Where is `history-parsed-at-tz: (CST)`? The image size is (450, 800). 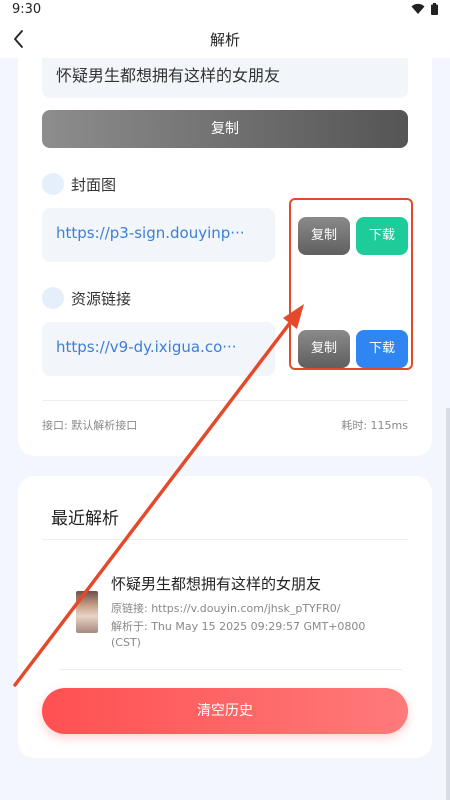
history-parsed-at-tz: (CST) is located at coordinates (126, 642).